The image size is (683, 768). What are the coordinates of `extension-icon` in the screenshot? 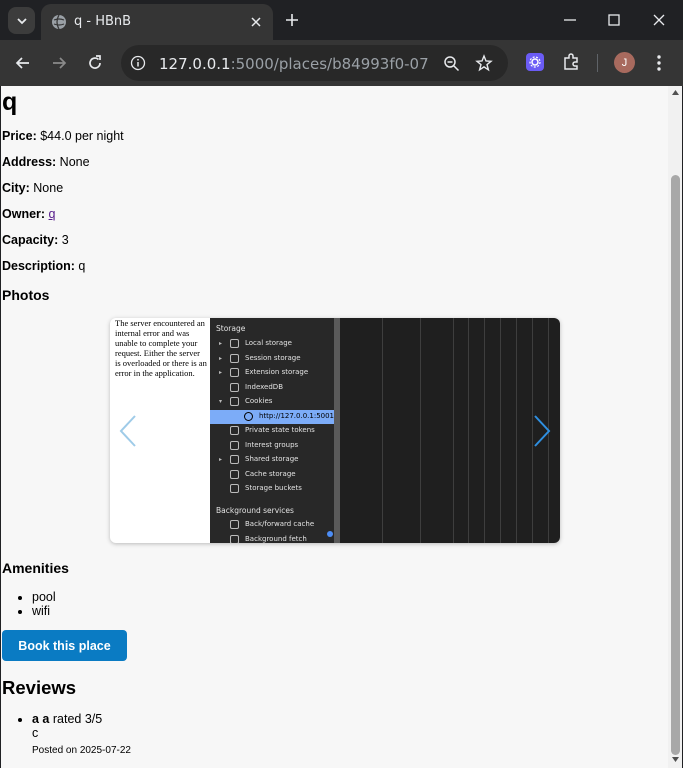 It's located at (535, 62).